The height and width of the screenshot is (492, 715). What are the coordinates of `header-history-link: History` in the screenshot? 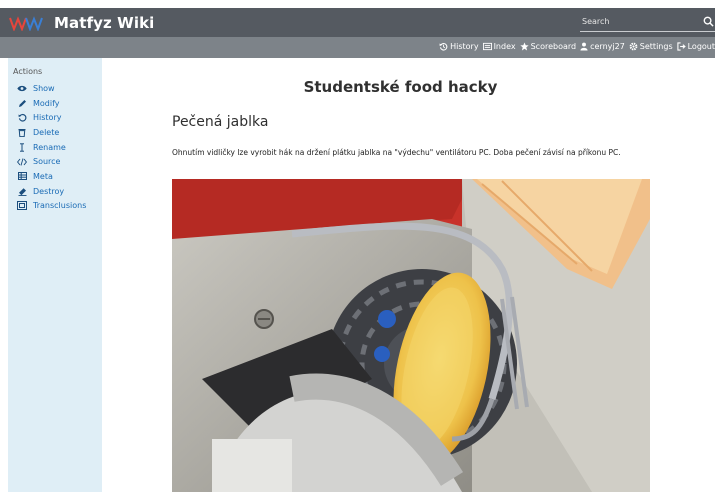 It's located at (459, 46).